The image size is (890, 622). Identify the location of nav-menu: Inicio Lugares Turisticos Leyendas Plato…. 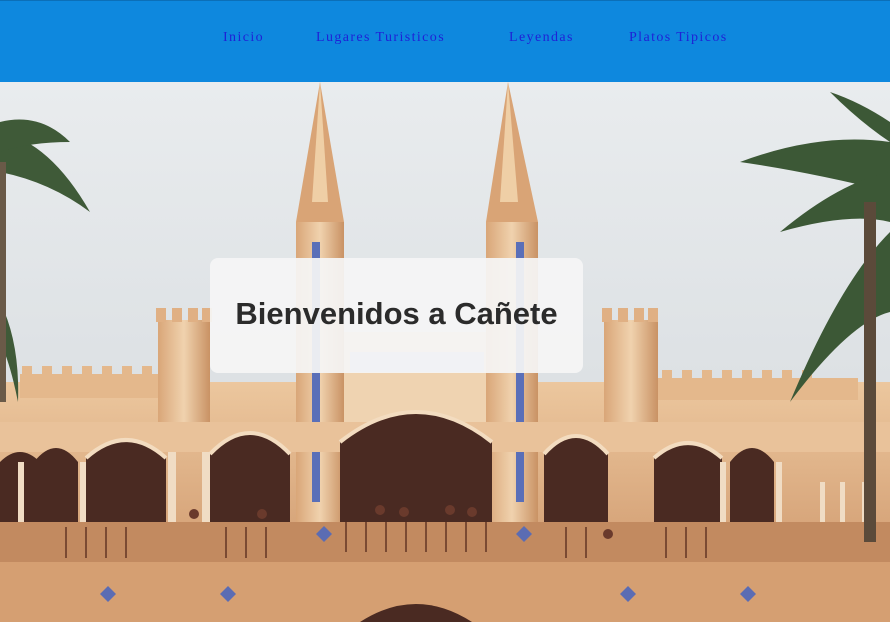
(445, 40).